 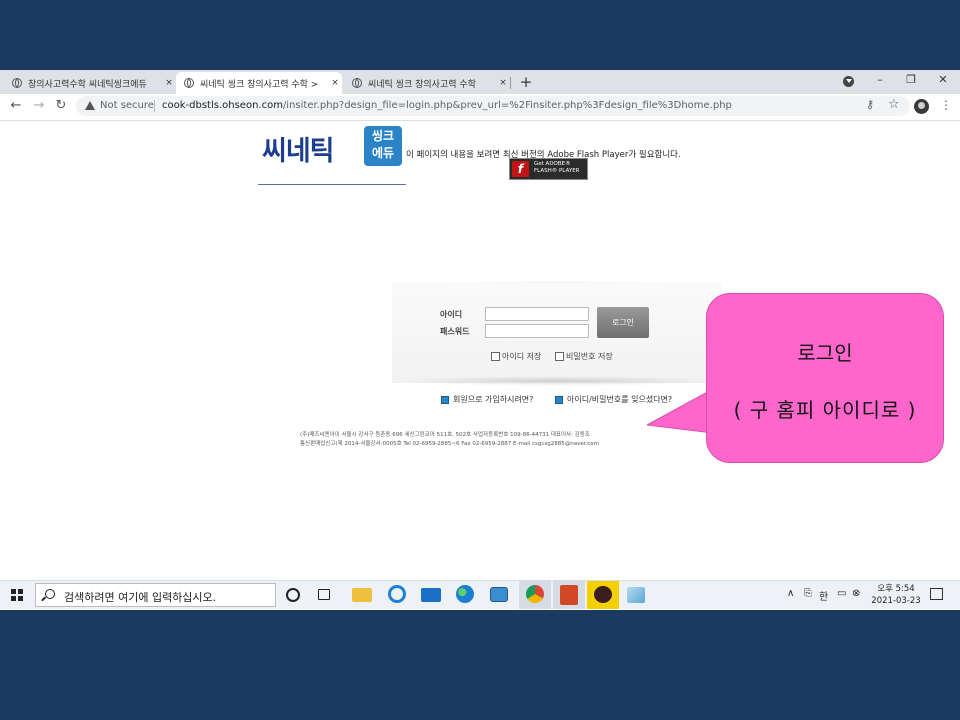 What do you see at coordinates (522, 356) in the screenshot?
I see `save-id-label: 아이디 저장` at bounding box center [522, 356].